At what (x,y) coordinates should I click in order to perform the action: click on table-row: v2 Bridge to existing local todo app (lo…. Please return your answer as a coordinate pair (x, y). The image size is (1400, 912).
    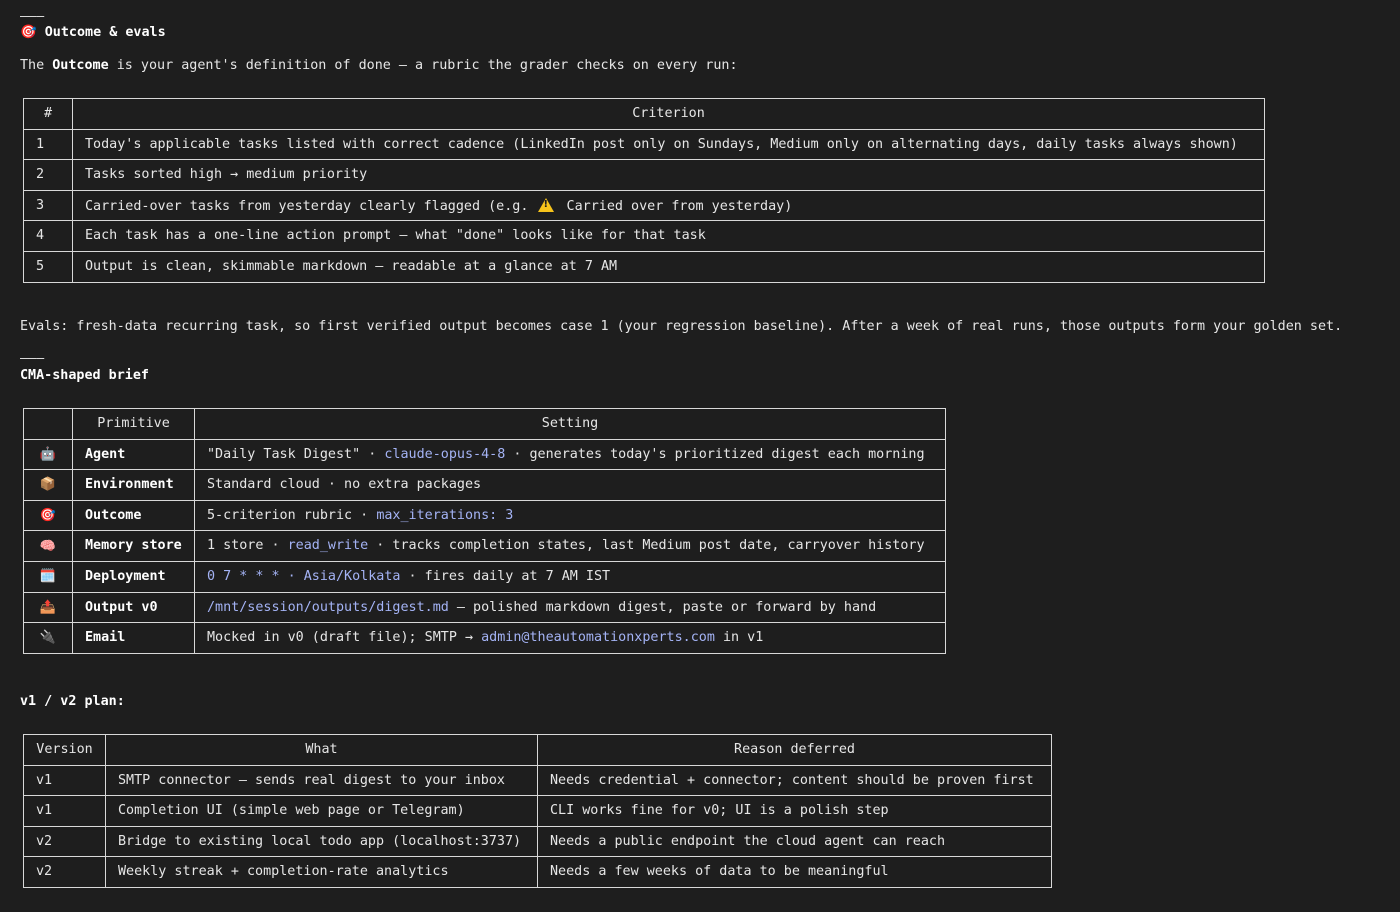
    Looking at the image, I should click on (537, 841).